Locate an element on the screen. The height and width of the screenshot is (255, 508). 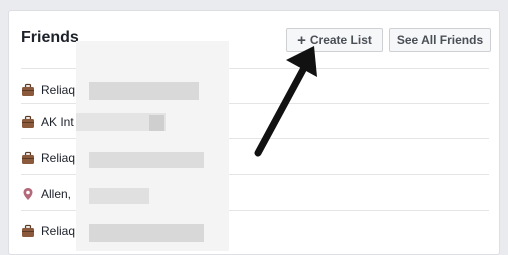
plus-icon: + is located at coordinates (301, 40).